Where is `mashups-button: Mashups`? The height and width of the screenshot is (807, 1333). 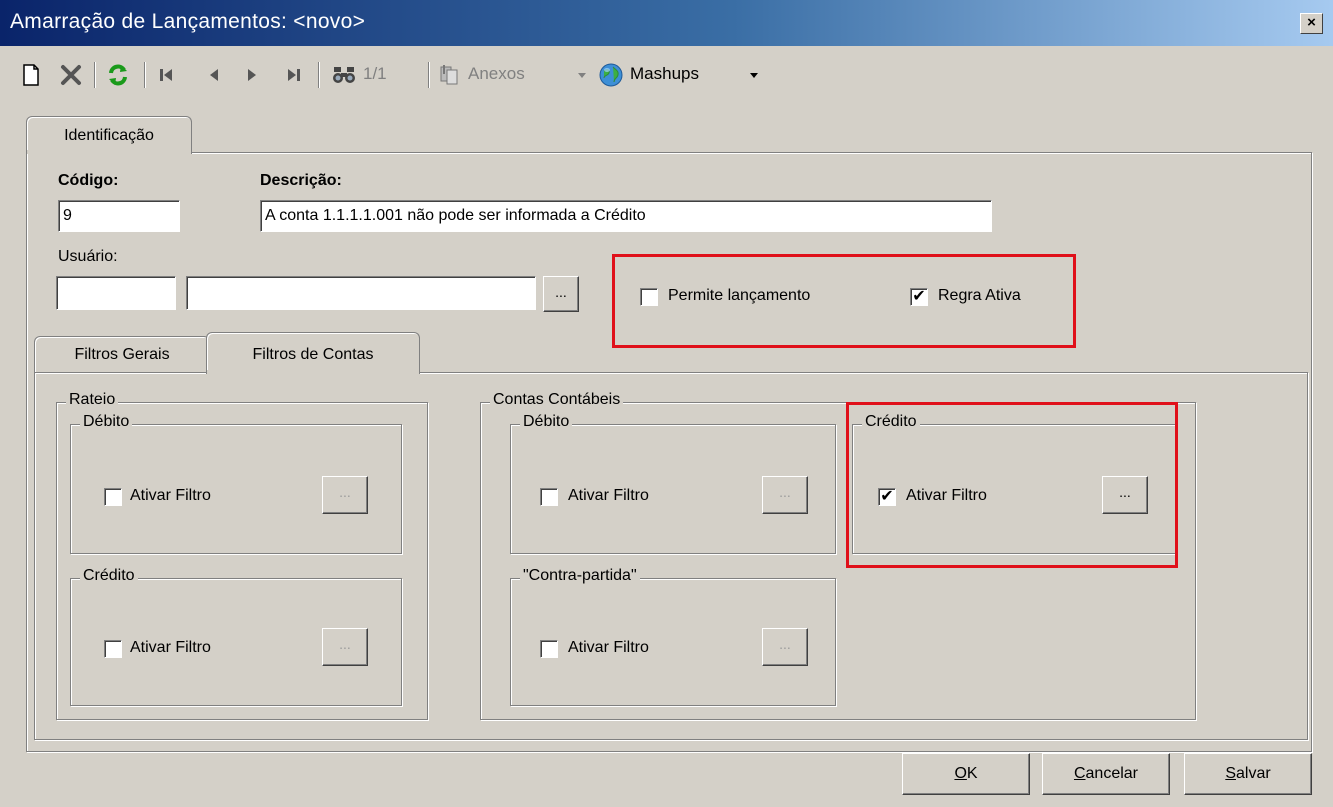 mashups-button: Mashups is located at coordinates (664, 74).